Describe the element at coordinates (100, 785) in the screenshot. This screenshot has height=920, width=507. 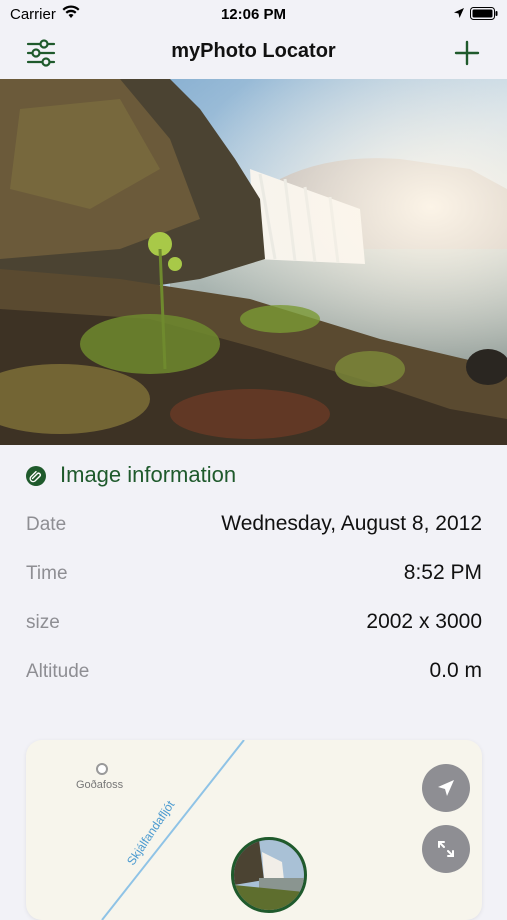
I see `poi-label: Goðafoss` at that location.